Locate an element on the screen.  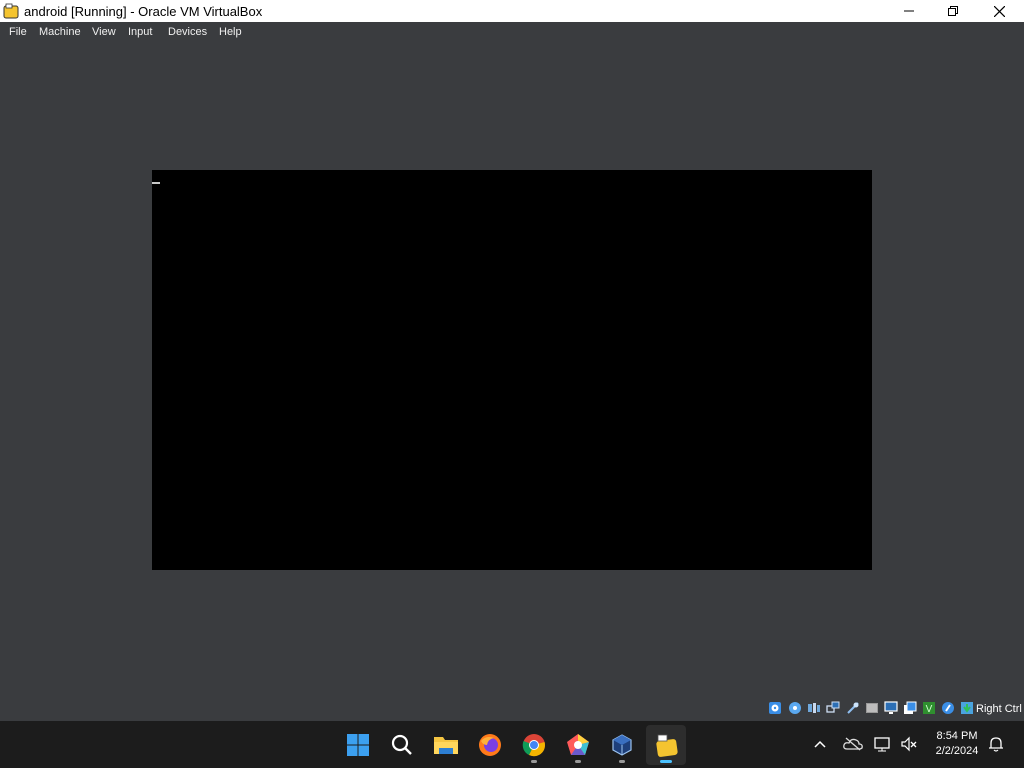
restore-button is located at coordinates (953, 11).